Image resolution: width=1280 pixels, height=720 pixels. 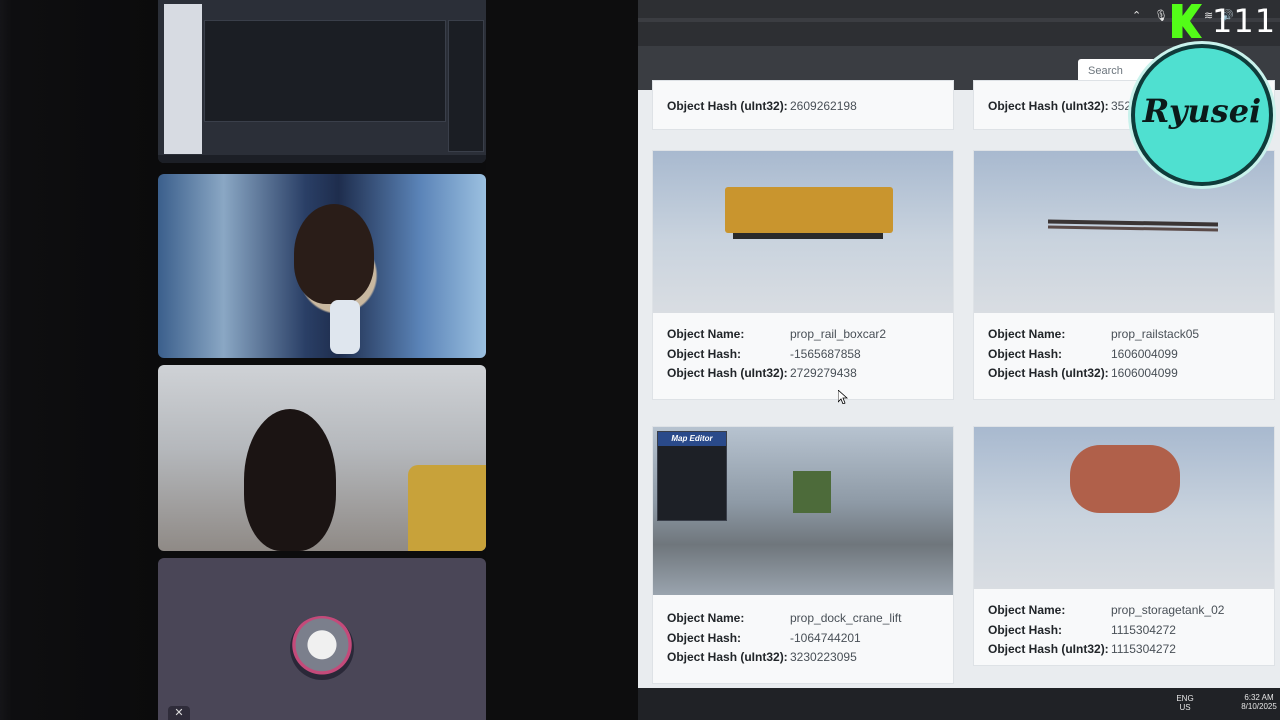 What do you see at coordinates (846, 618) in the screenshot?
I see `object-name-value: prop_dock_crane_lift` at bounding box center [846, 618].